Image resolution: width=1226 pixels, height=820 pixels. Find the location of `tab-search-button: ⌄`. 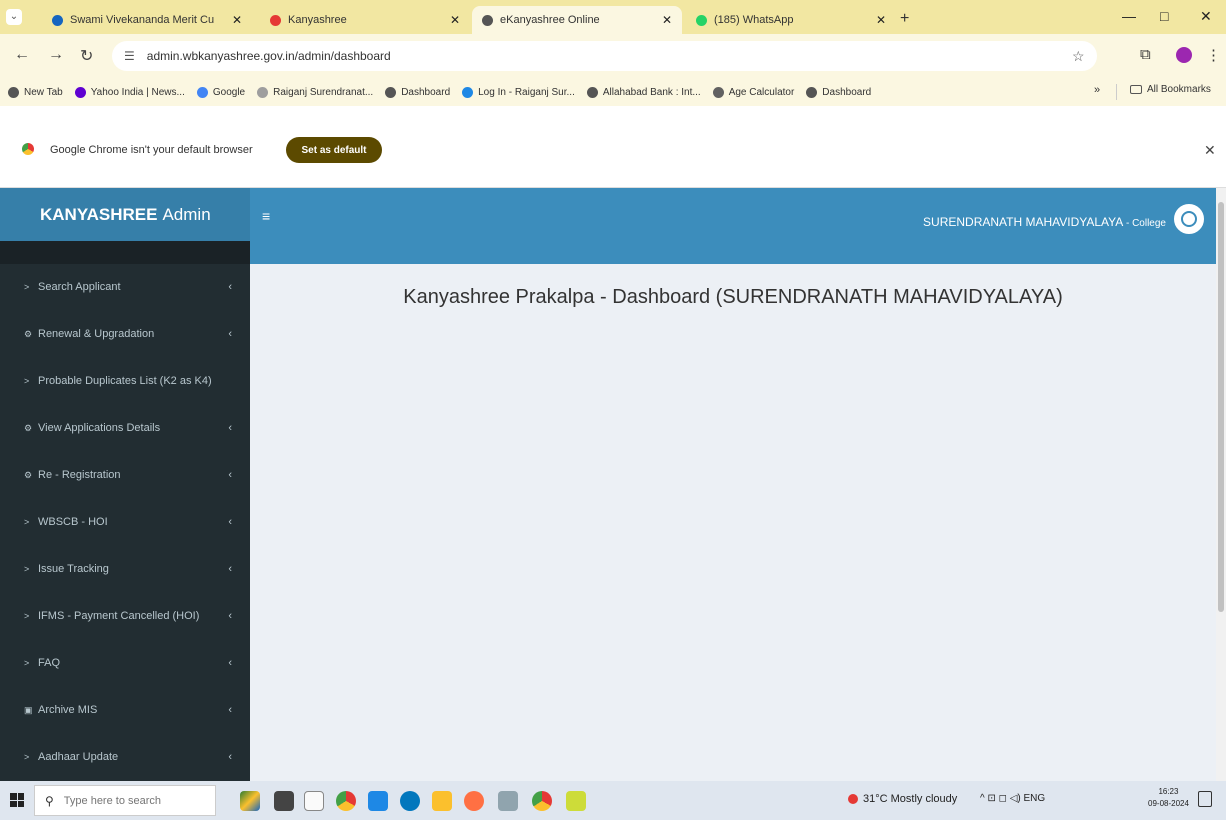

tab-search-button: ⌄ is located at coordinates (14, 17).